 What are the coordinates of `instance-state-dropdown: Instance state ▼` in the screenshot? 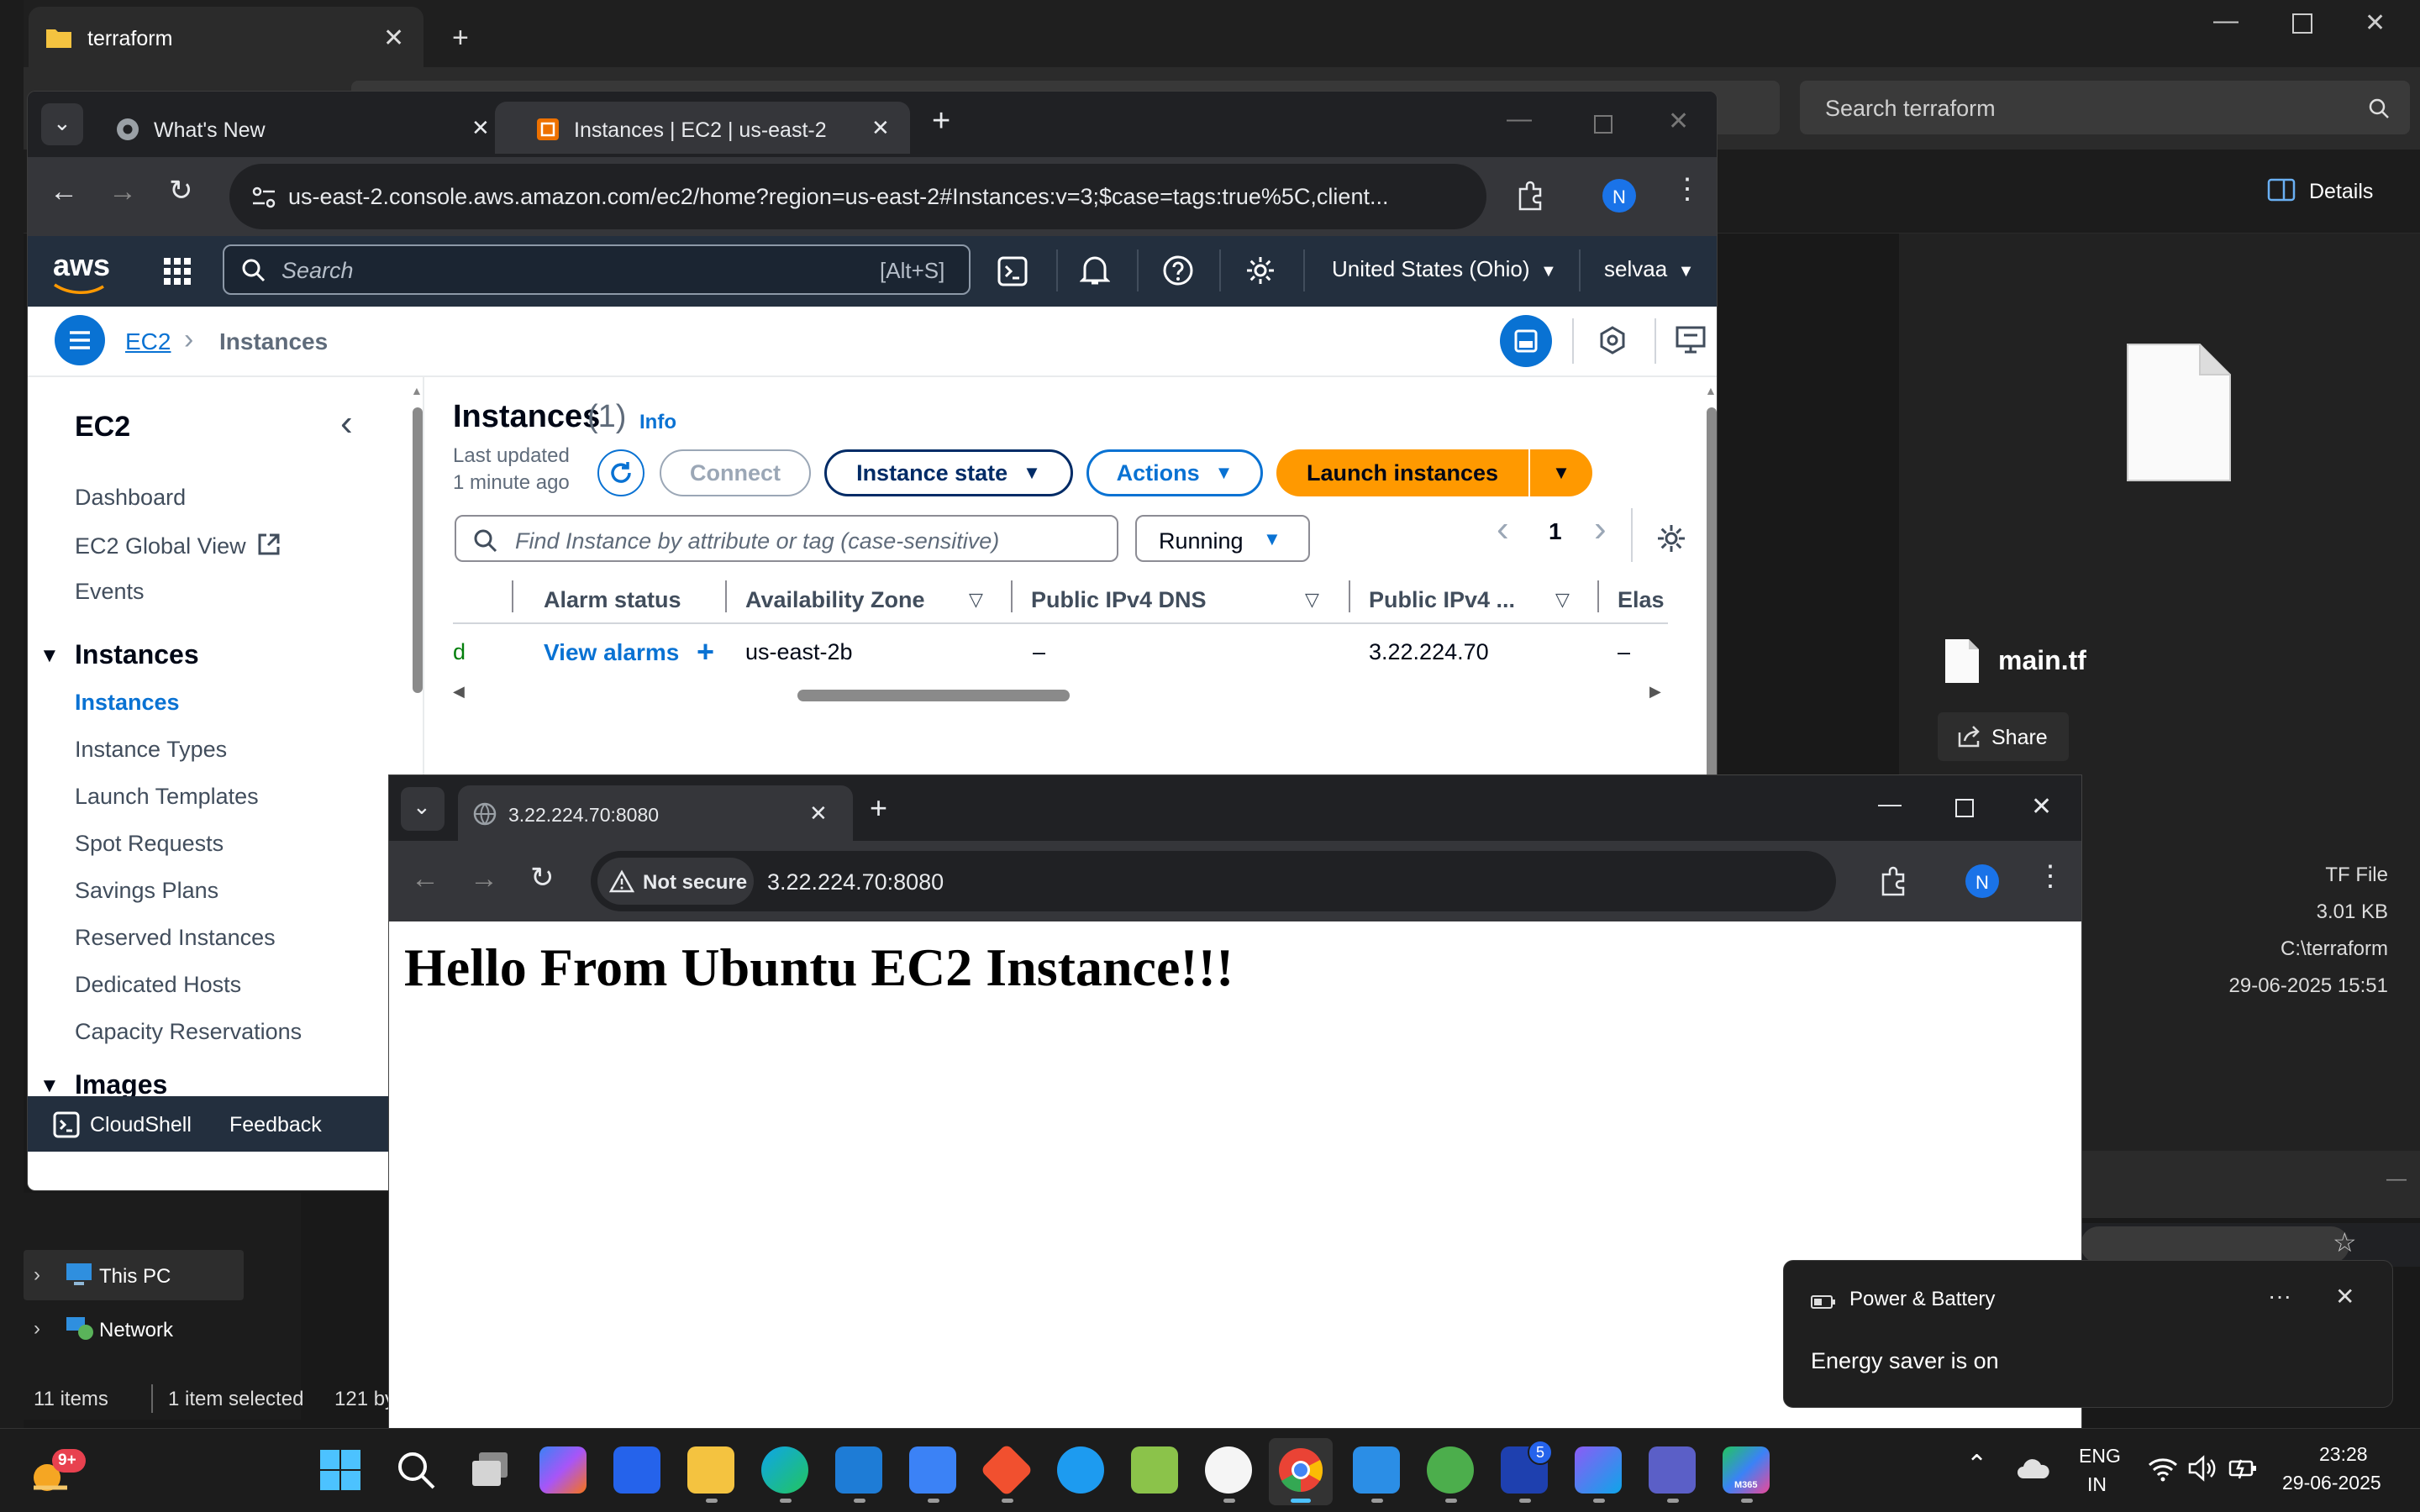 It's located at (948, 472).